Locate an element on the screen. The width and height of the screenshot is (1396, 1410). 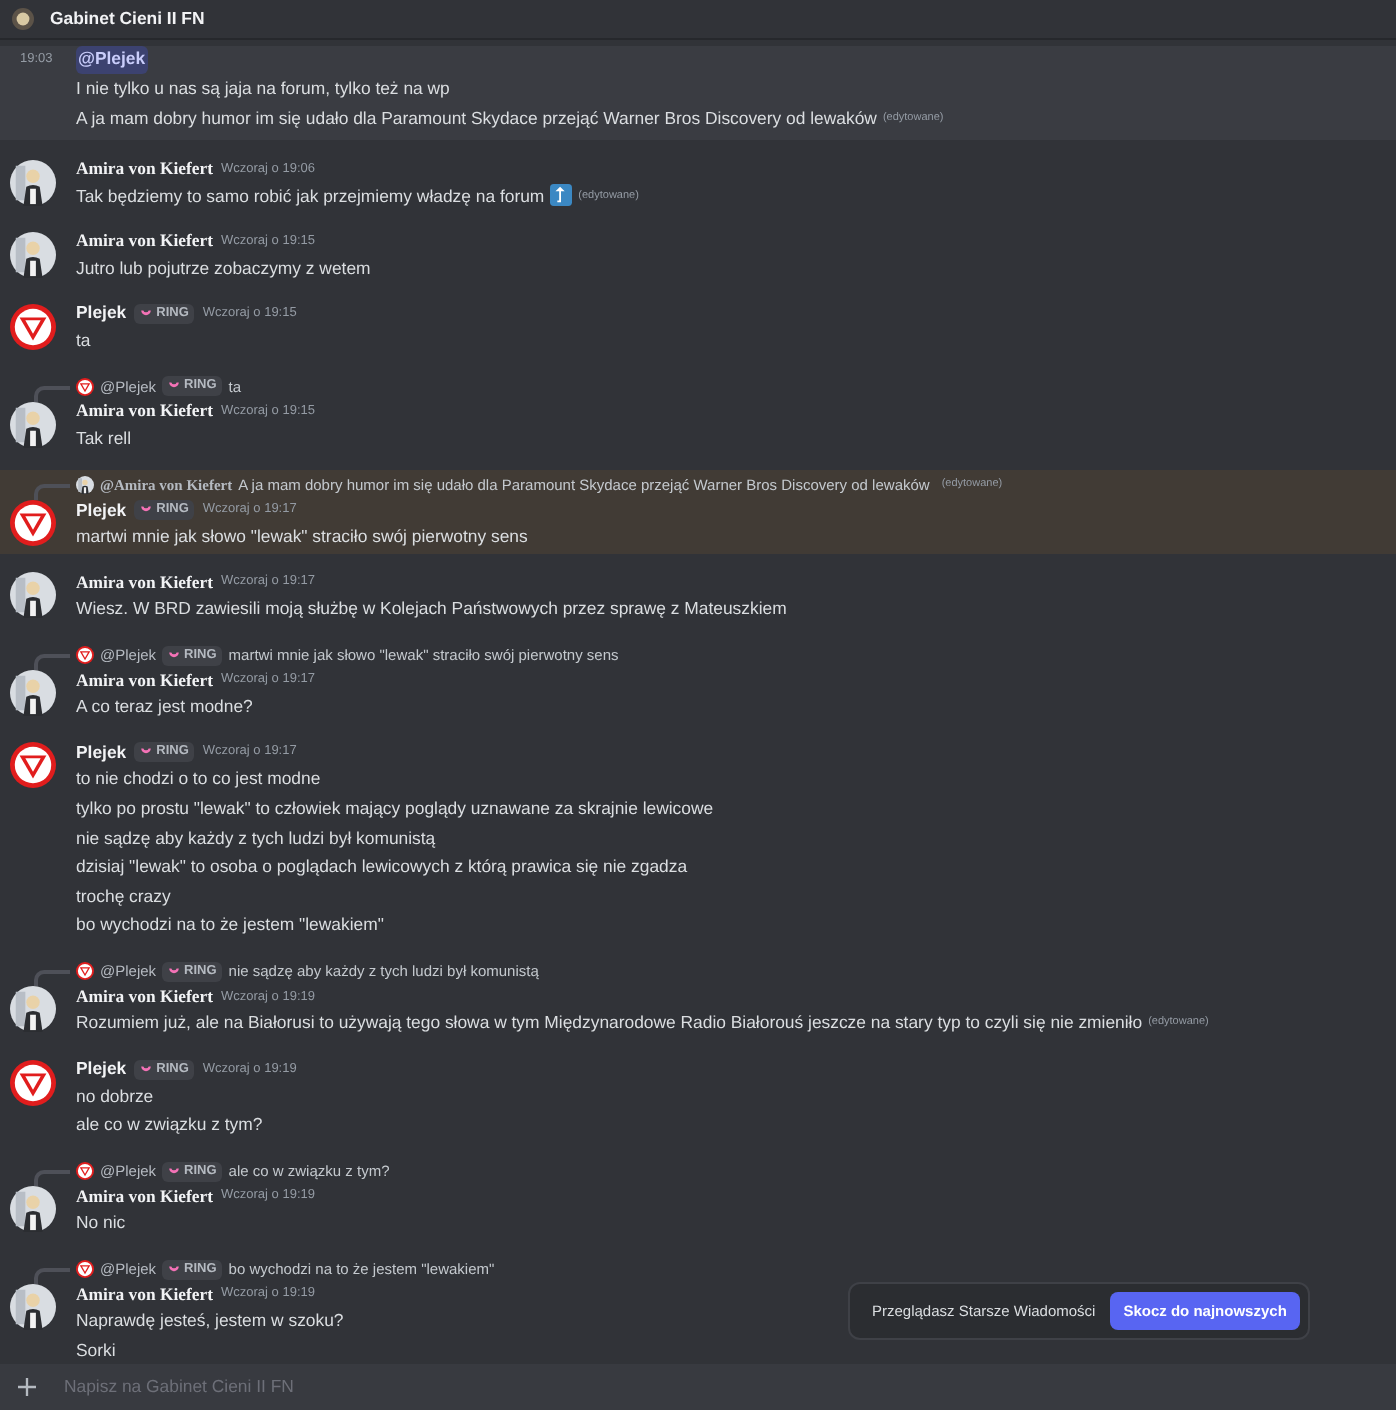
server-icon is located at coordinates (23, 19).